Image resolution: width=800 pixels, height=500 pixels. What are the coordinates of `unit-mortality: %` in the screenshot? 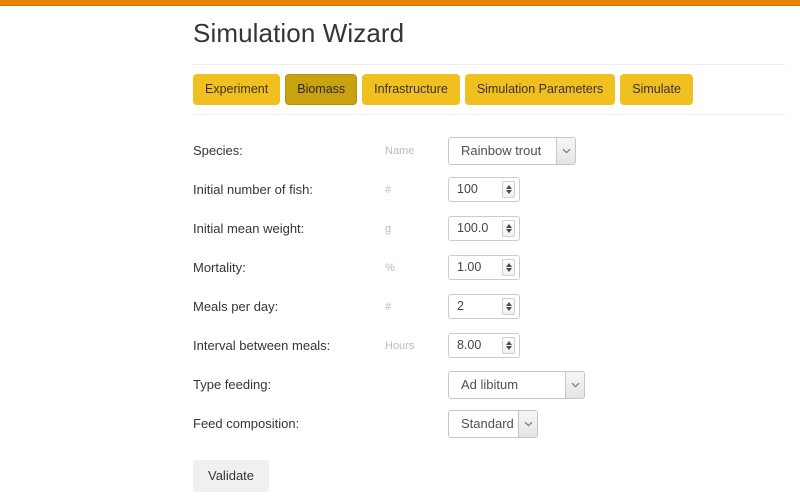 It's located at (390, 267).